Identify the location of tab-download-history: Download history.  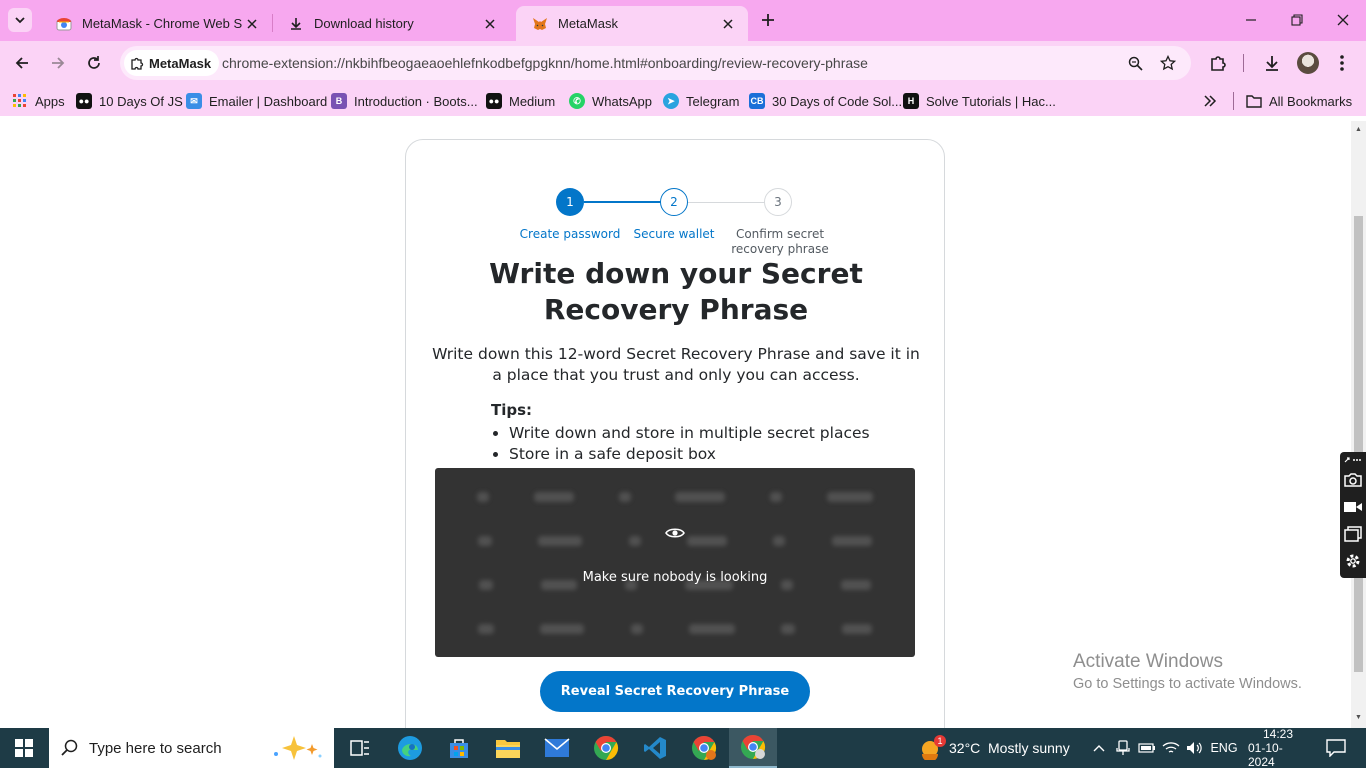
(391, 23).